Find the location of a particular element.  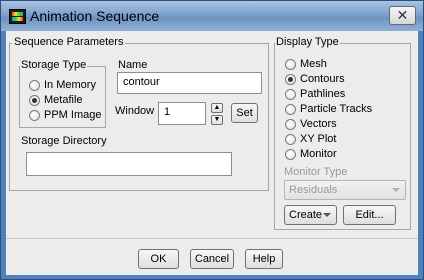

radio-metafile-indicator is located at coordinates (34, 100).